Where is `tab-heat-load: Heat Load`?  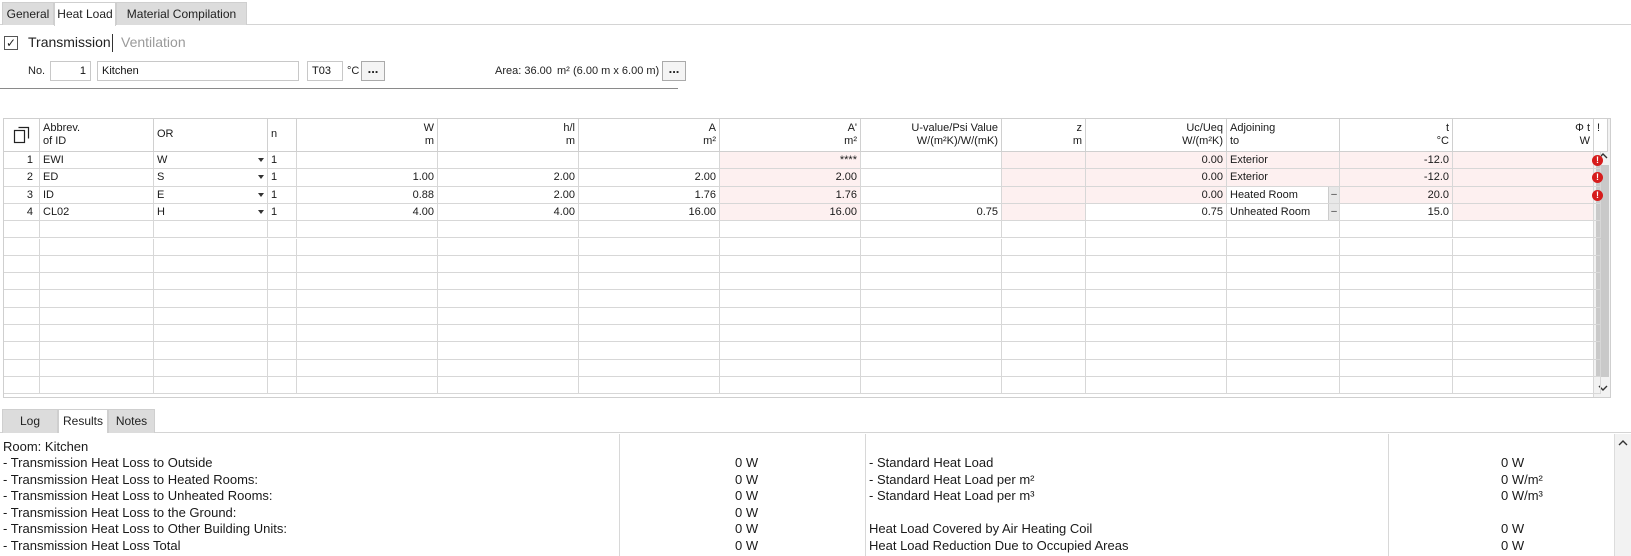 tab-heat-load: Heat Load is located at coordinates (85, 14).